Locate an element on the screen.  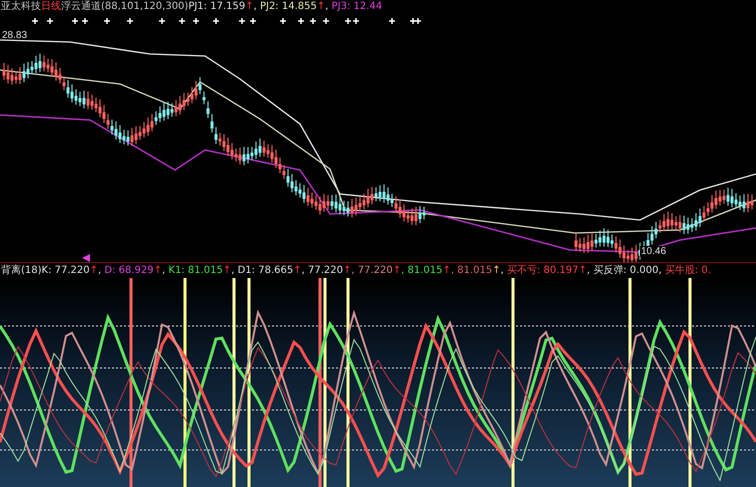
indicator-text: K1: 81.015 is located at coordinates (195, 270).